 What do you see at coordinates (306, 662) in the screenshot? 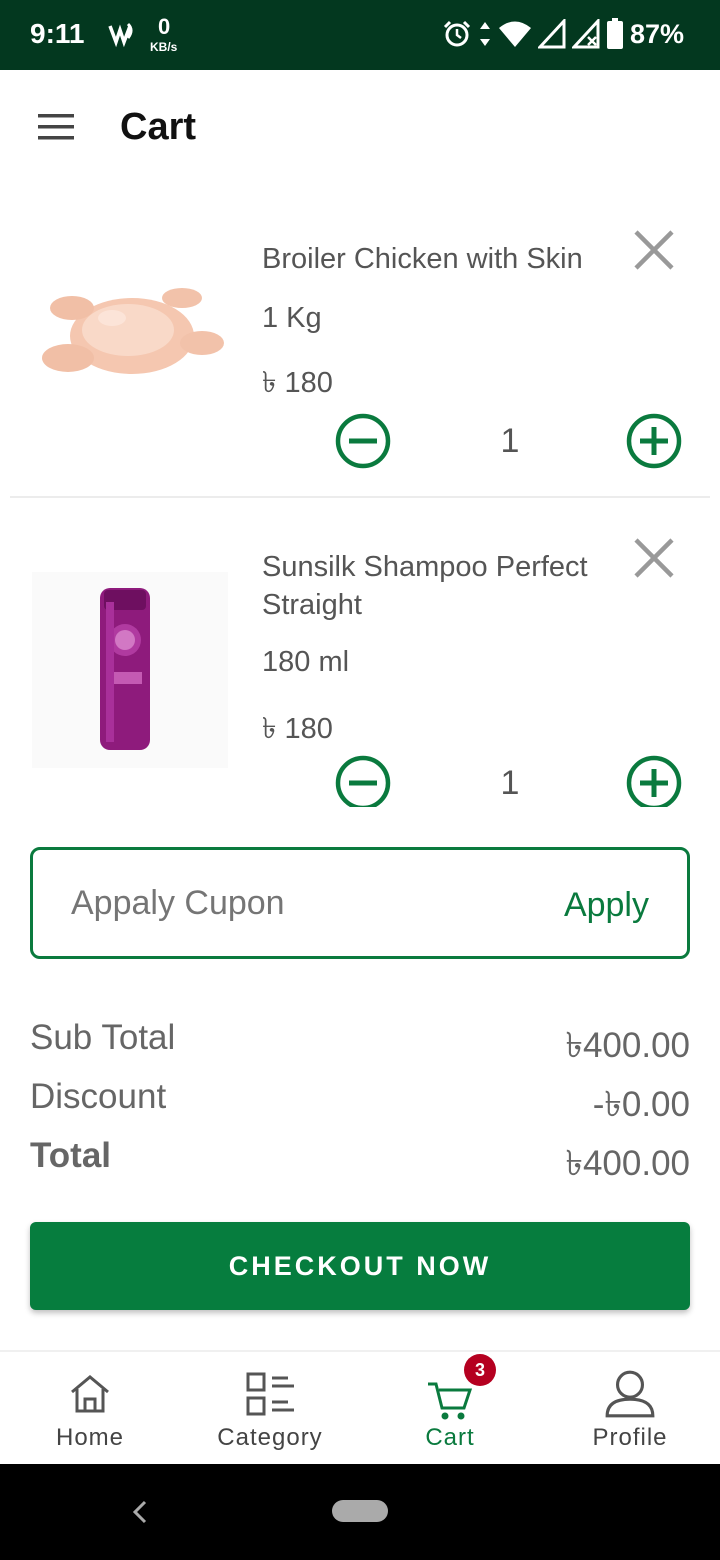
I see `item-size: 180 ml` at bounding box center [306, 662].